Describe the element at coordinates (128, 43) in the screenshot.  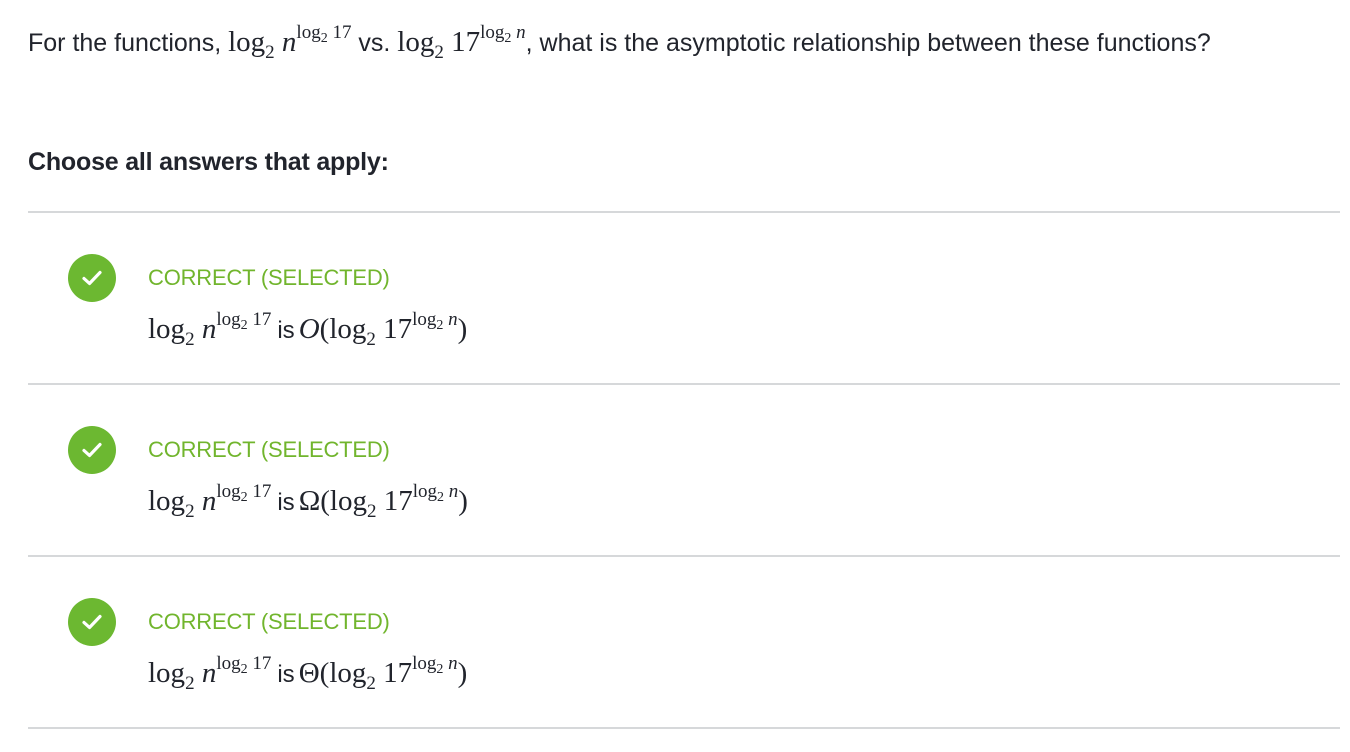
I see `question-prefix: For the functions,` at that location.